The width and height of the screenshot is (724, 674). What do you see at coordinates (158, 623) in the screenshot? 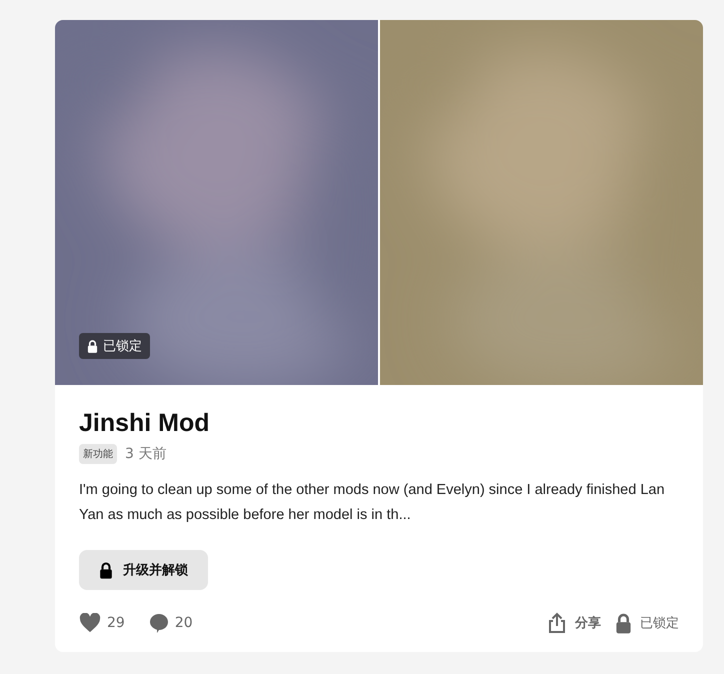
I see `comment-icon` at bounding box center [158, 623].